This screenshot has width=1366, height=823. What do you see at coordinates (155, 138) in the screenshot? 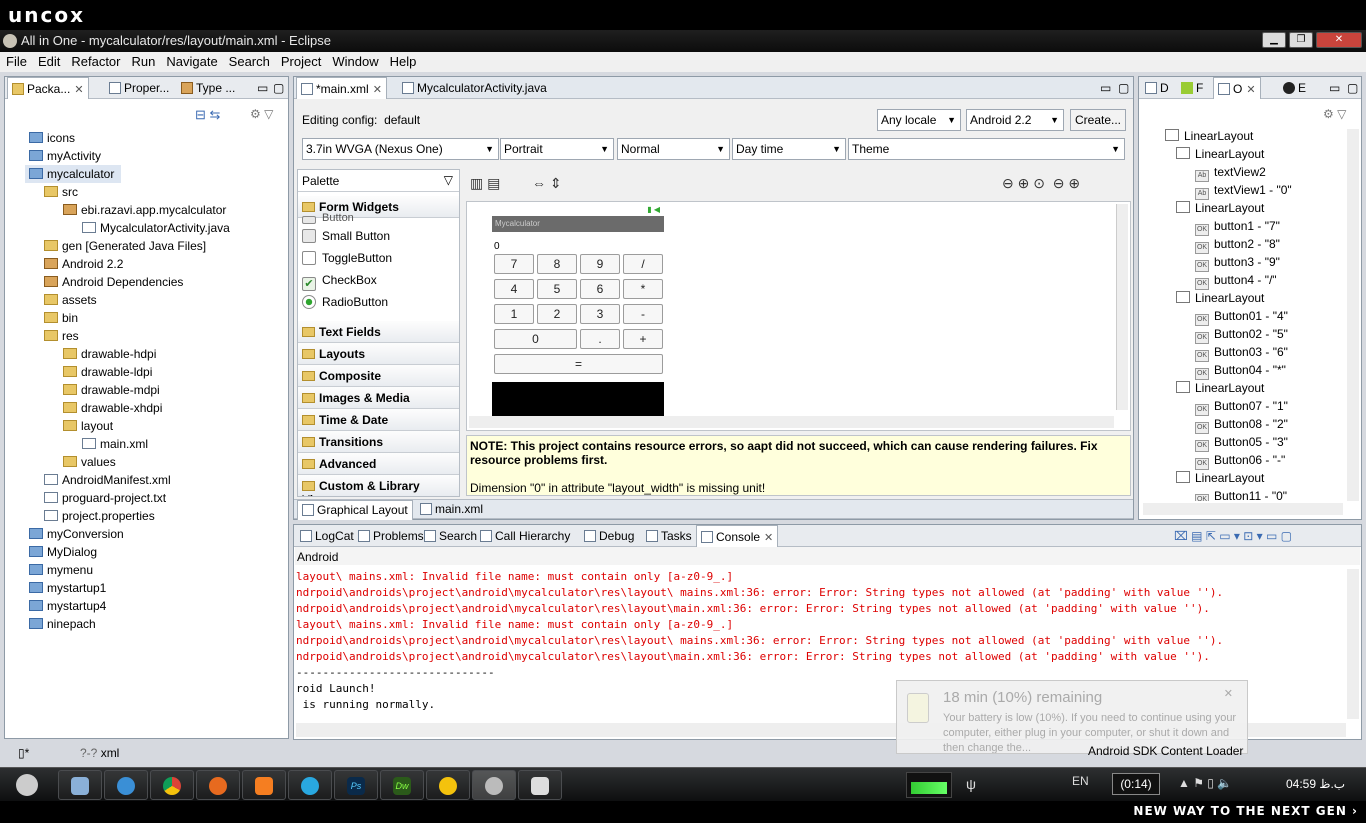
I see `tree-item: icons` at bounding box center [155, 138].